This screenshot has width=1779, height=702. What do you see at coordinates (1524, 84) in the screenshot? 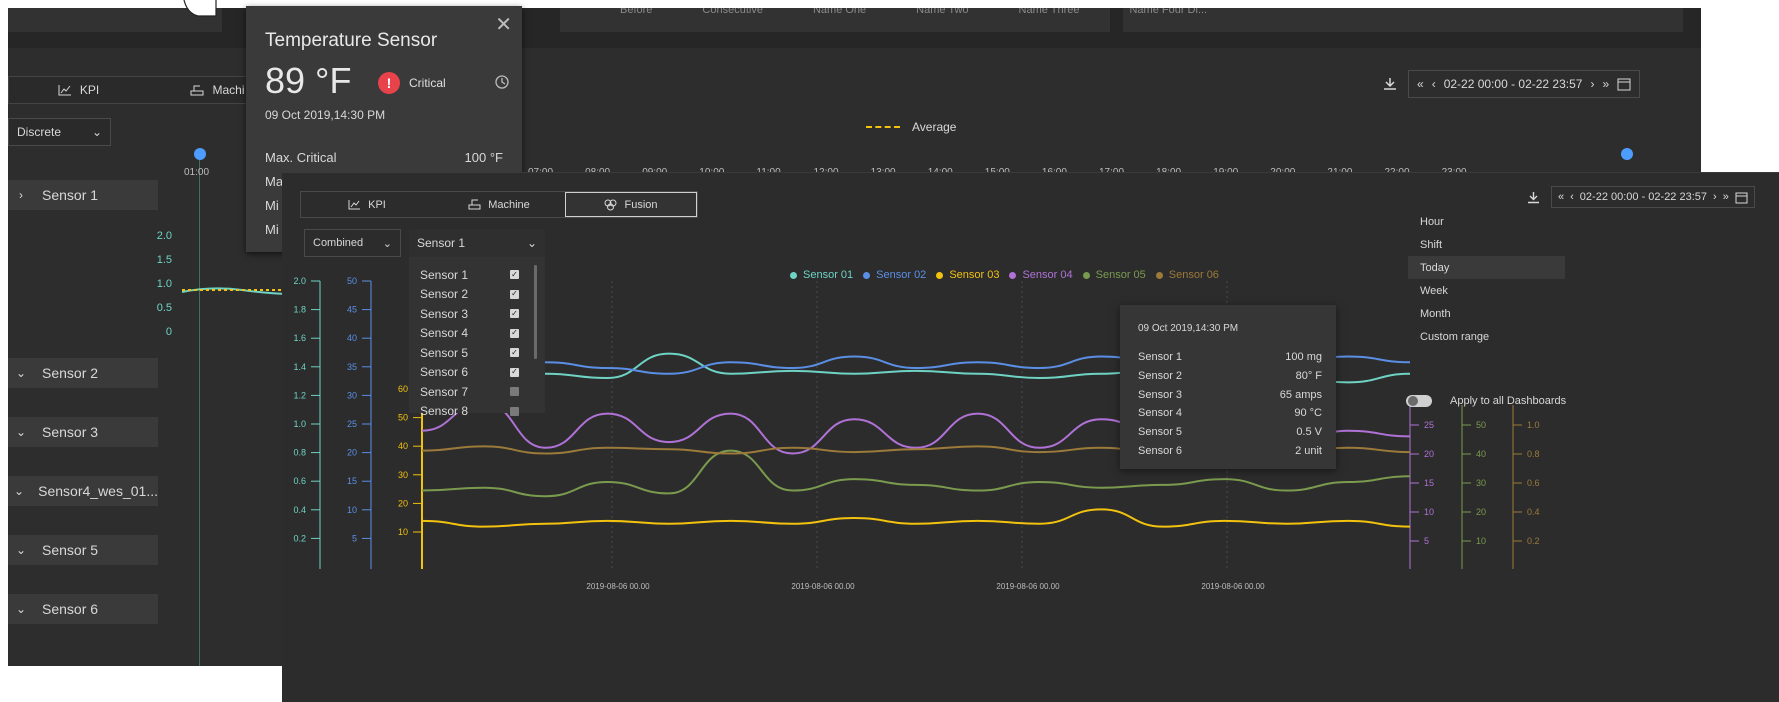
I see `back-date-range: « ‹ 02-22 00:00 - 02-22 23:57 › »` at bounding box center [1524, 84].